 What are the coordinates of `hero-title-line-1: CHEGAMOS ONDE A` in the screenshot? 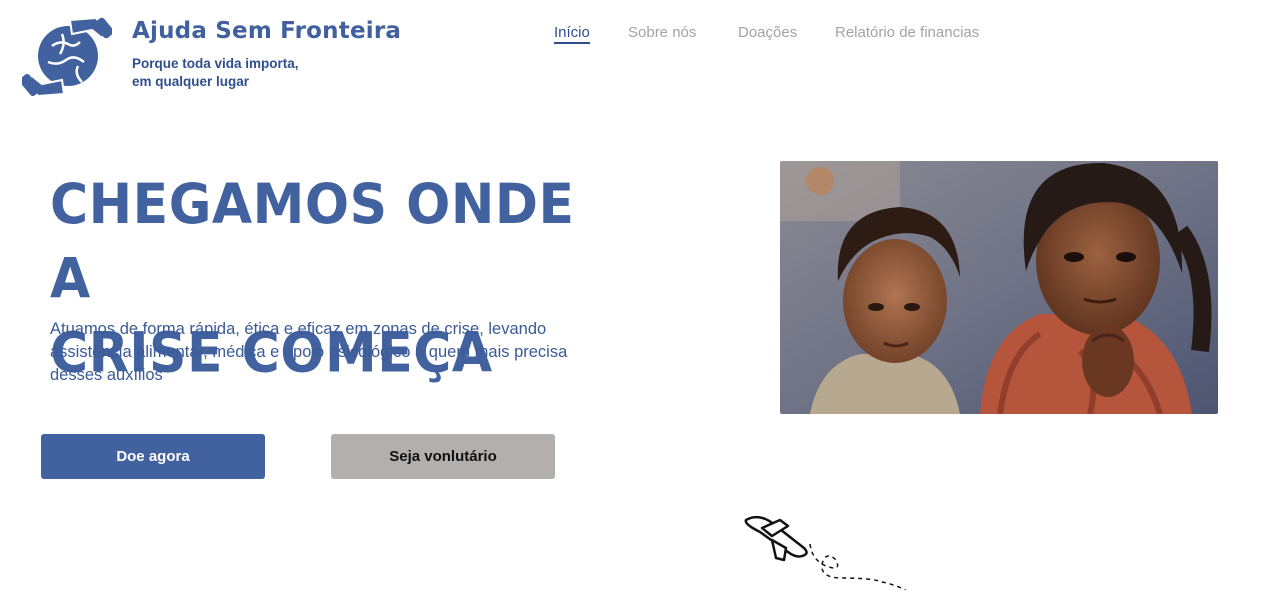 It's located at (312, 242).